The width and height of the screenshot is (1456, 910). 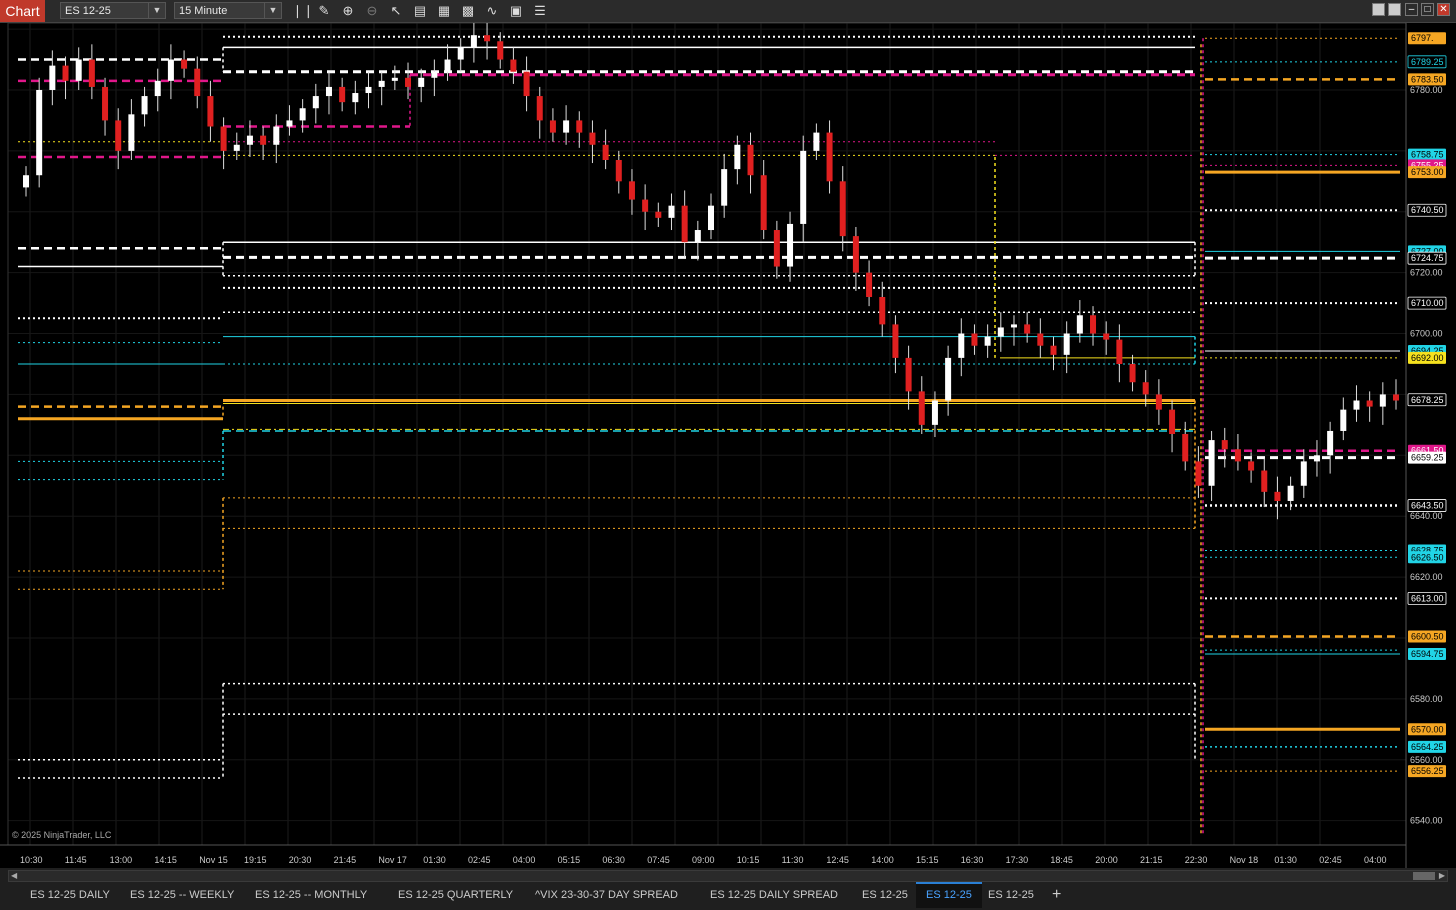 What do you see at coordinates (1427, 210) in the screenshot?
I see `price-tag: 6740.50` at bounding box center [1427, 210].